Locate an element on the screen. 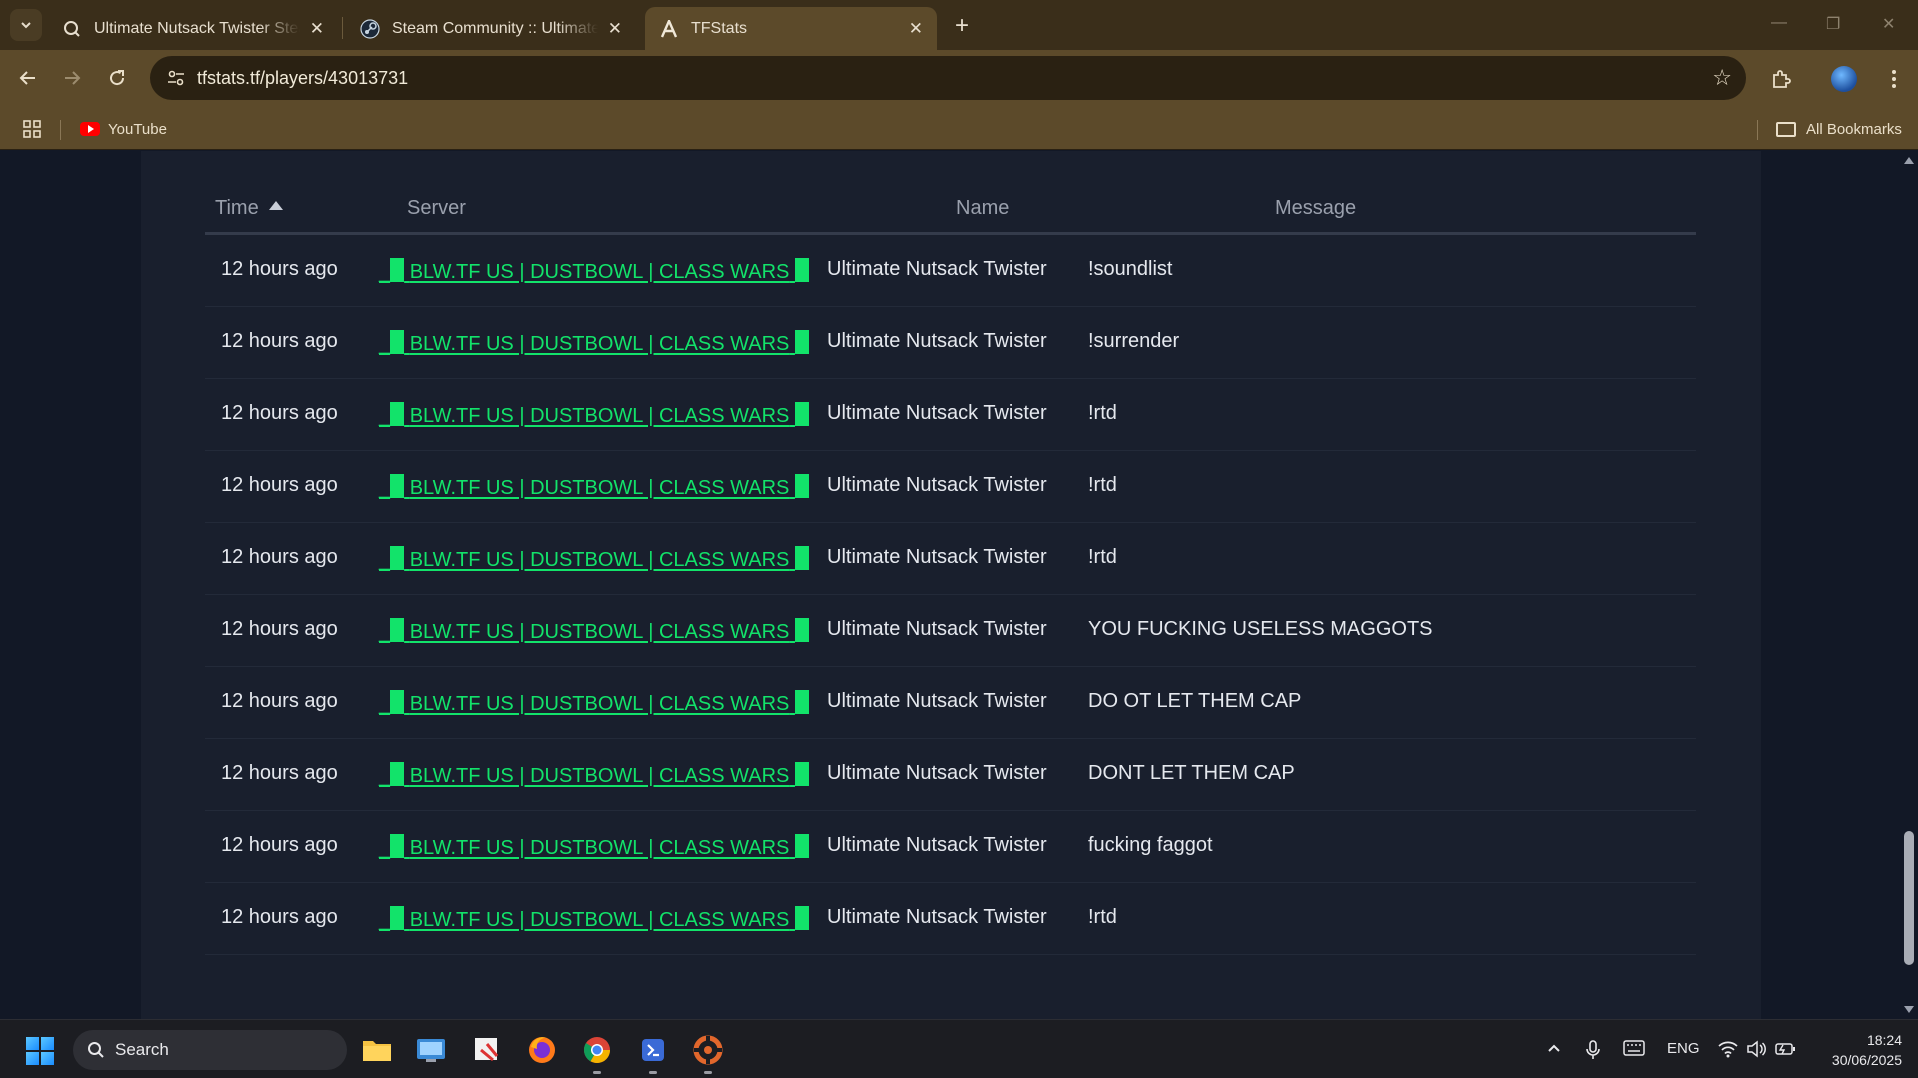  control-panel-icon is located at coordinates (431, 1050).